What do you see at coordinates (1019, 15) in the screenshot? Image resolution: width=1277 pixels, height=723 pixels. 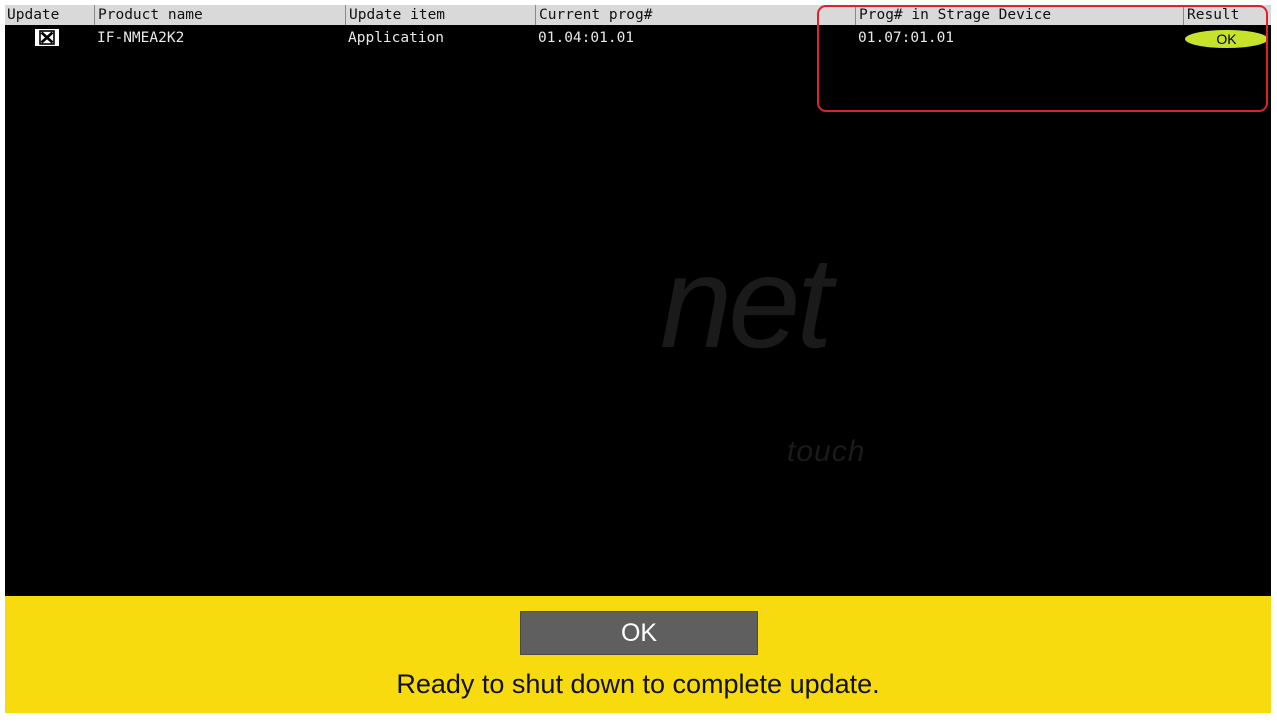 I see `header-prog-in-storage: Prog# in Strage Device` at bounding box center [1019, 15].